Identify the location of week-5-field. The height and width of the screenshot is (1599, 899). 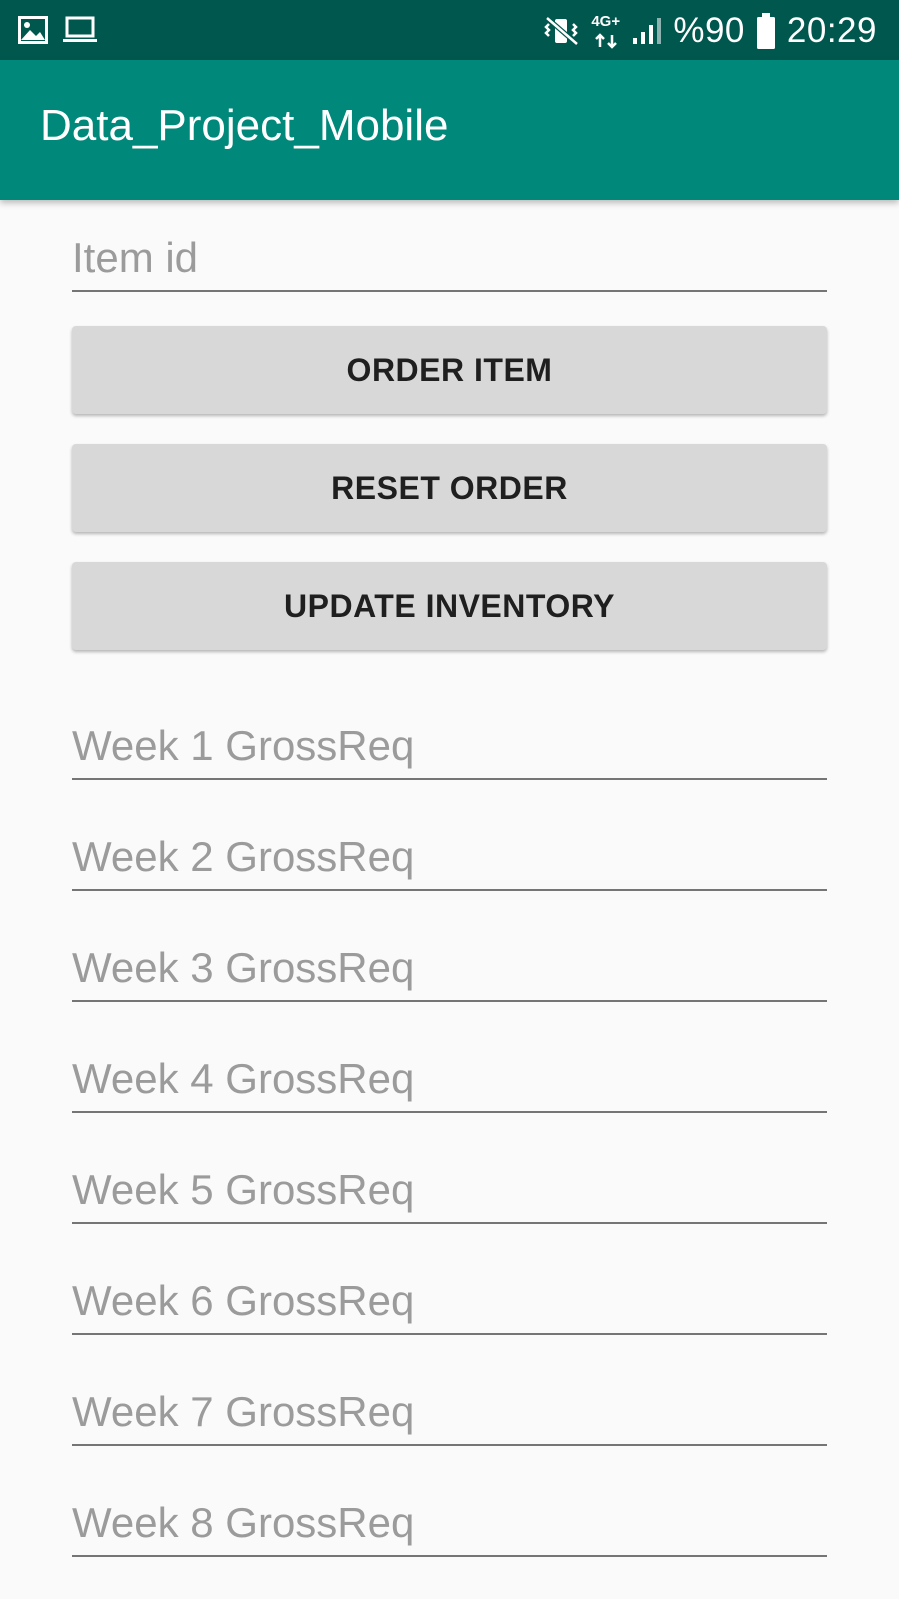
(449, 1192).